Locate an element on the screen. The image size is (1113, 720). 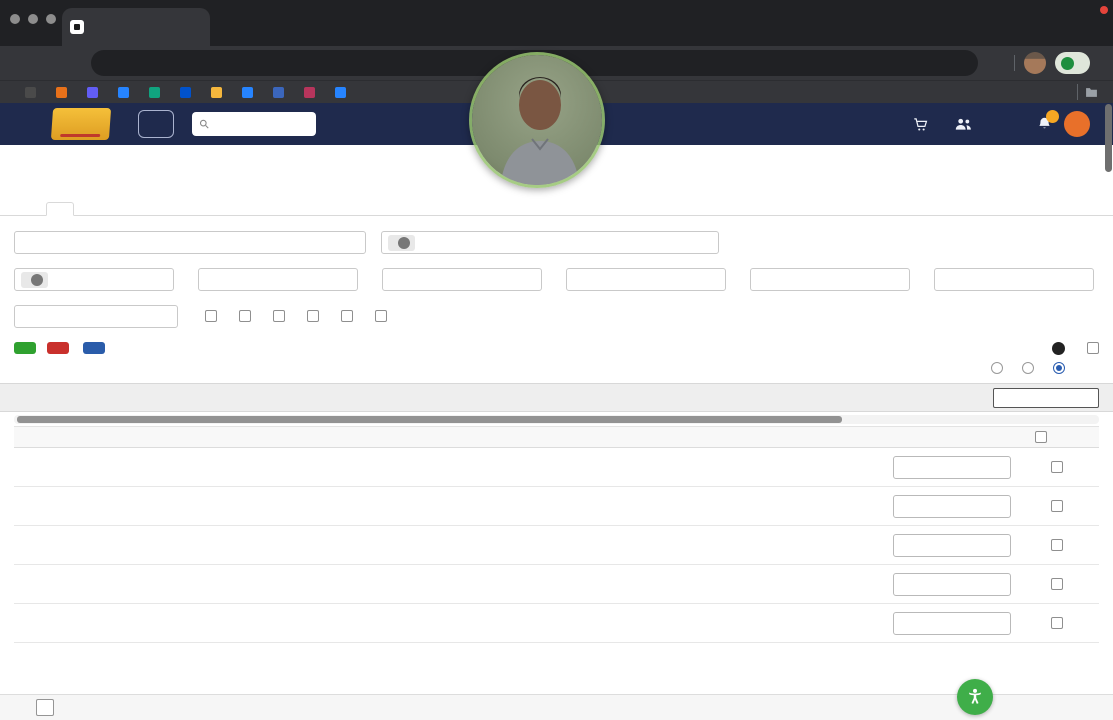
search-icon is located at coordinates (204, 124).